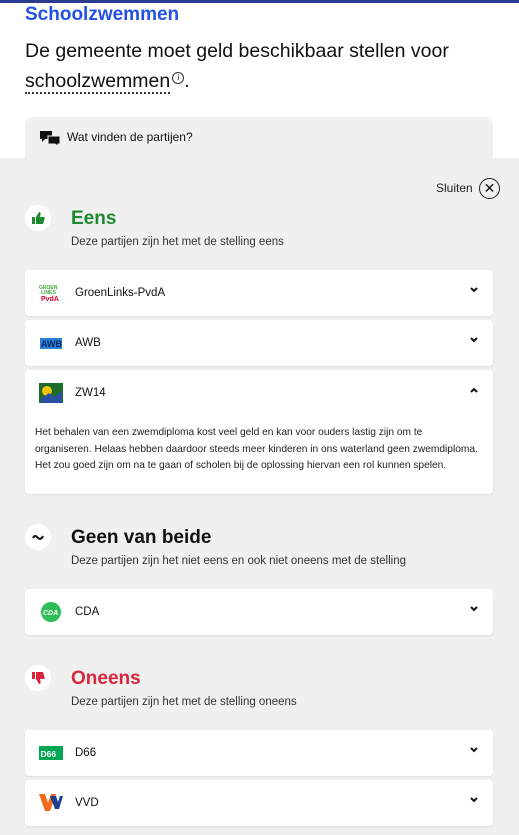 This screenshot has width=519, height=835. Describe the element at coordinates (87, 803) in the screenshot. I see `party-name: VVD` at that location.